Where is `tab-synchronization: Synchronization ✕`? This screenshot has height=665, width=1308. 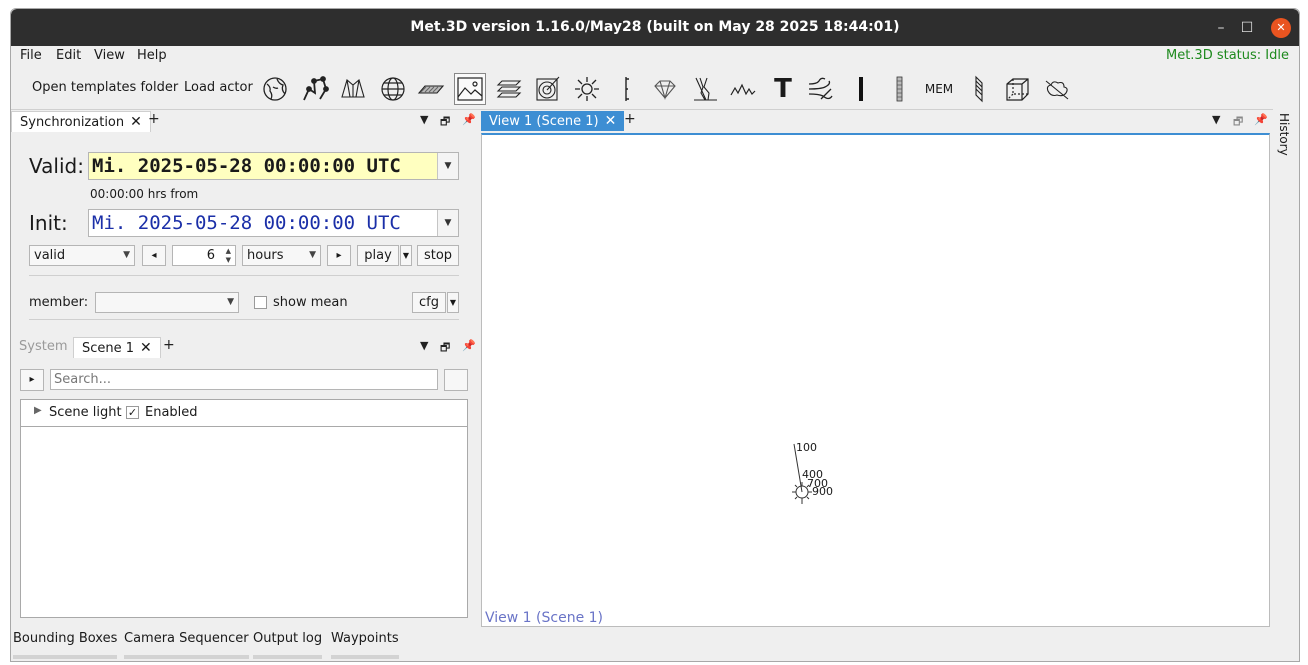 tab-synchronization: Synchronization ✕ is located at coordinates (81, 121).